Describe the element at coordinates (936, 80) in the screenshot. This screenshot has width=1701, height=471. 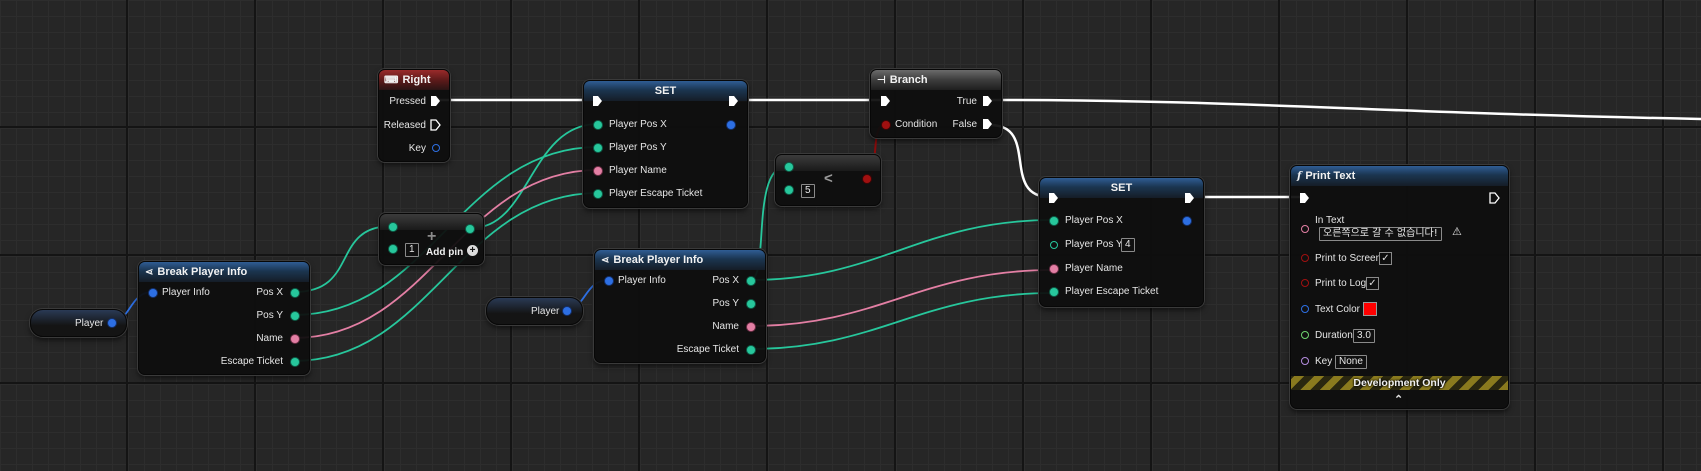
I see `branch-header: ⊣ Branch` at that location.